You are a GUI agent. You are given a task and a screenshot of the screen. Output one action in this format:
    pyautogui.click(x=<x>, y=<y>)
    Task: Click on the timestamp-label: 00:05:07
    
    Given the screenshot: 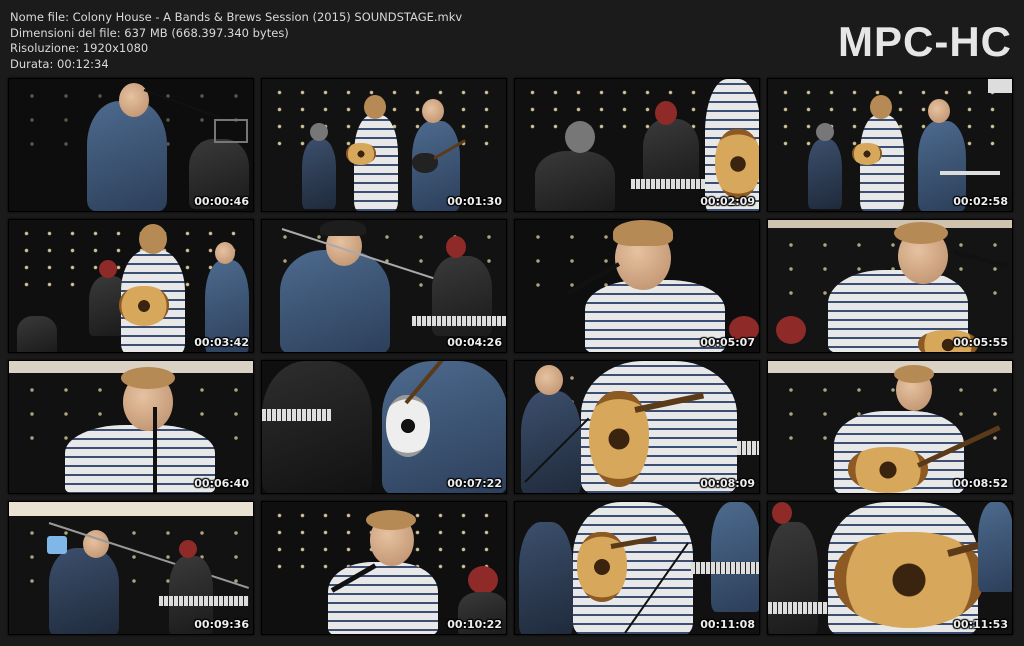 What is the action you would take?
    pyautogui.click(x=727, y=342)
    